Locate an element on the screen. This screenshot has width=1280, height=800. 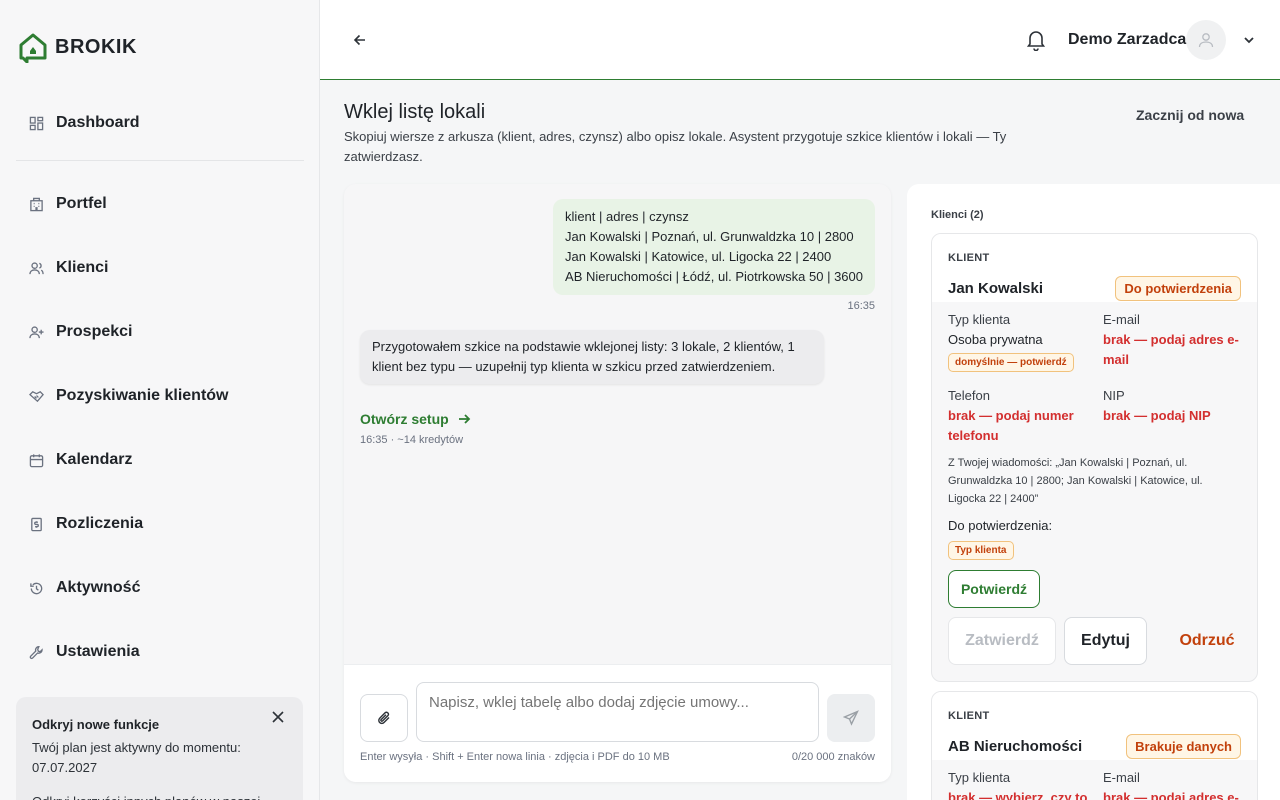
field-client-type: Typ klienta brak — wybierz, czy to is located at coordinates (1020, 784).